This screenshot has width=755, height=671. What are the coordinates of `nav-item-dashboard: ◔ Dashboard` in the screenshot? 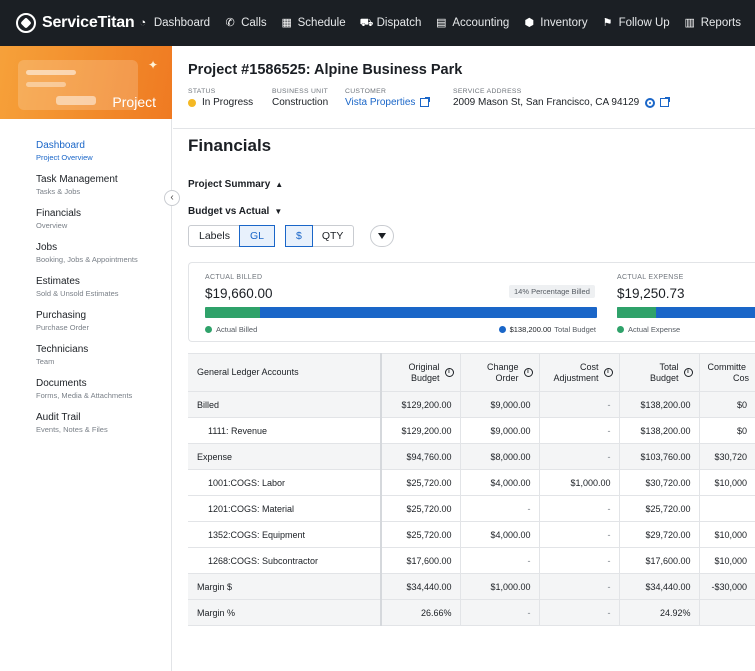 It's located at (173, 23).